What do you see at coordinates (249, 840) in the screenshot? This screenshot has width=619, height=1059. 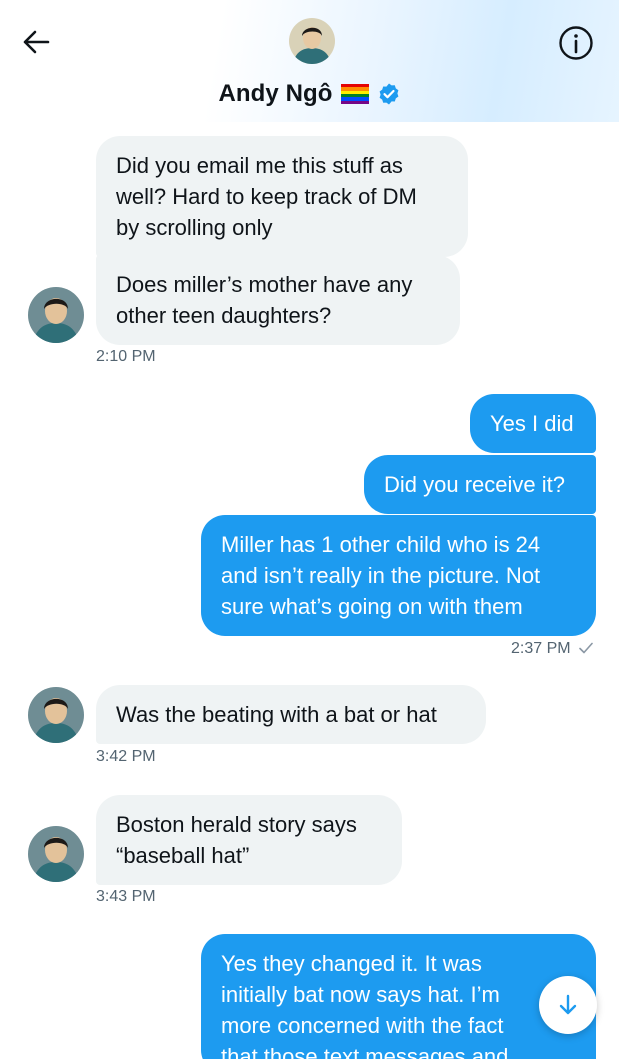 I see `received-message: Boston herald story says “baseball hat”` at bounding box center [249, 840].